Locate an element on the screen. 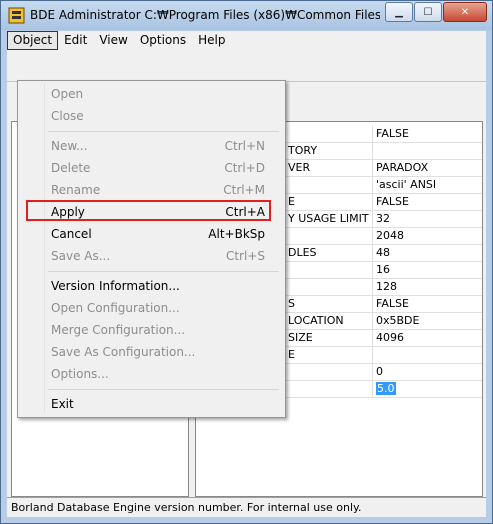 This screenshot has width=493, height=524. minimize-button: ▁ is located at coordinates (399, 12).